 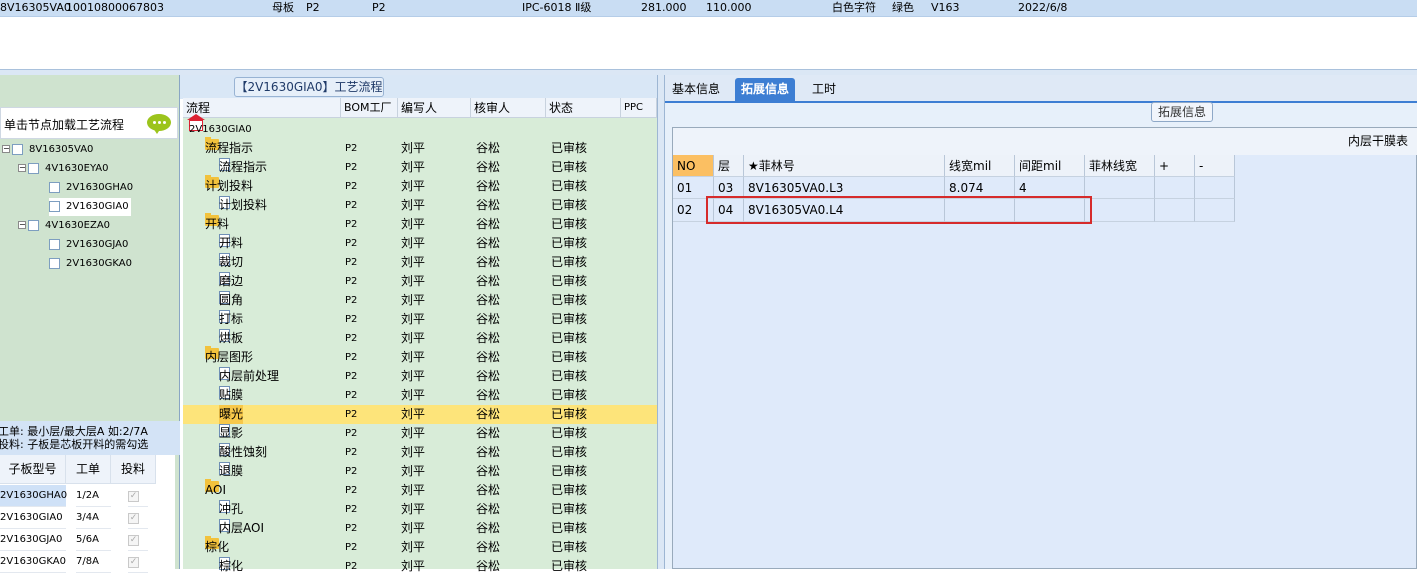 What do you see at coordinates (508, 108) in the screenshot?
I see `column-header: 核审人` at bounding box center [508, 108].